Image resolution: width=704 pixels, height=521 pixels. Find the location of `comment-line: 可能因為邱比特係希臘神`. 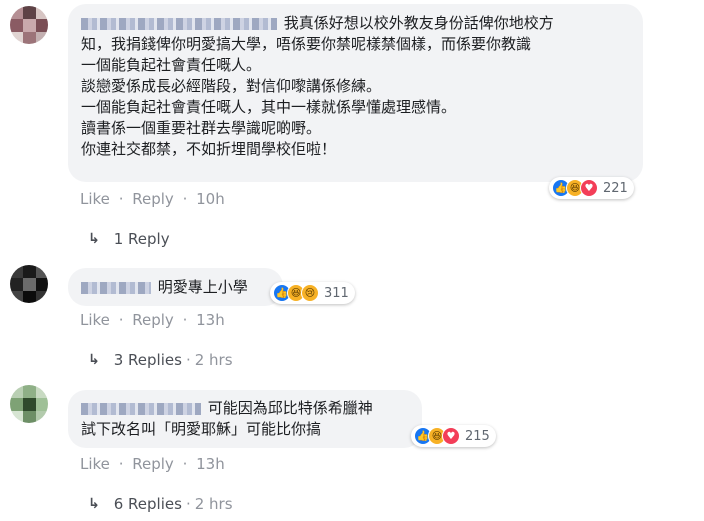

comment-line: 可能因為邱比特係希臘神 is located at coordinates (251, 408).